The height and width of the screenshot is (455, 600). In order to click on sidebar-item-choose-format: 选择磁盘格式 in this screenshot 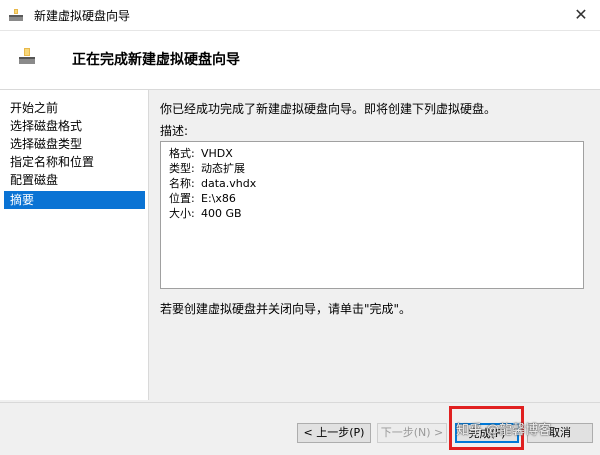, I will do `click(74, 126)`.